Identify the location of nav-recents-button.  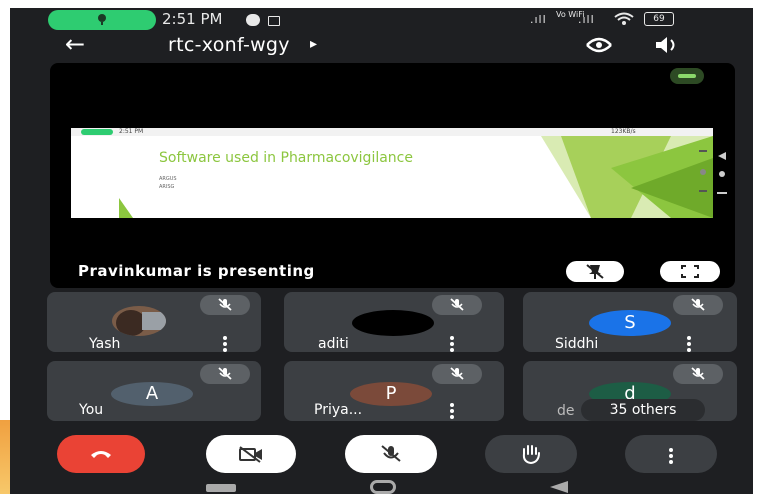
(221, 488).